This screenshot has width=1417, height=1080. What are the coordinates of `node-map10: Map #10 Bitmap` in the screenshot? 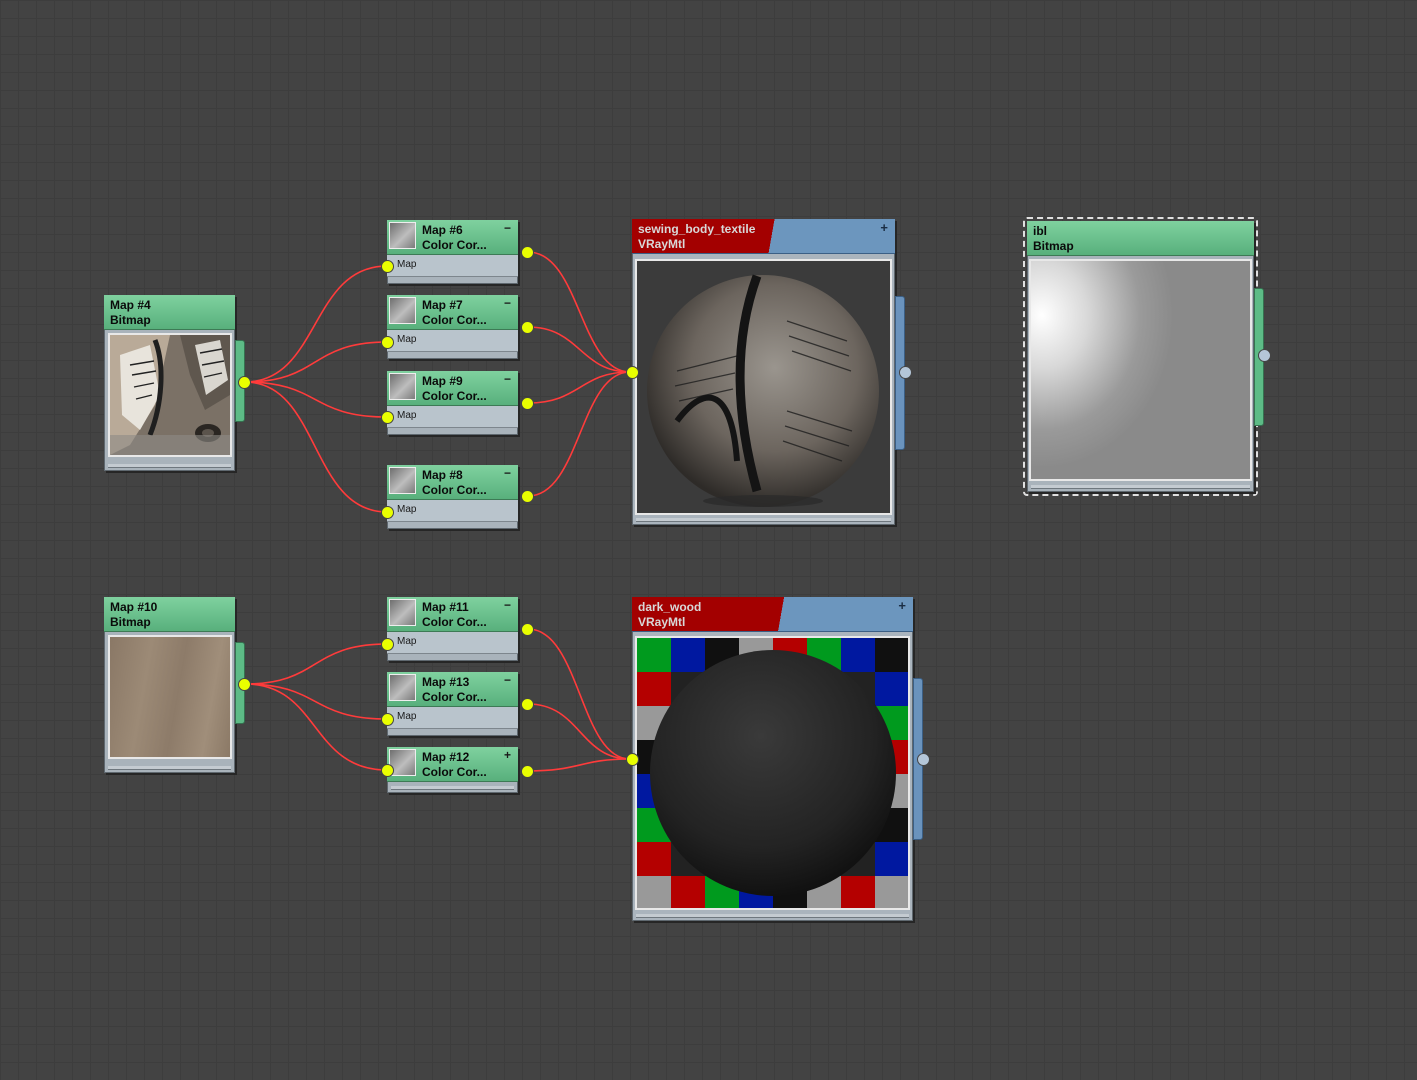 It's located at (177, 685).